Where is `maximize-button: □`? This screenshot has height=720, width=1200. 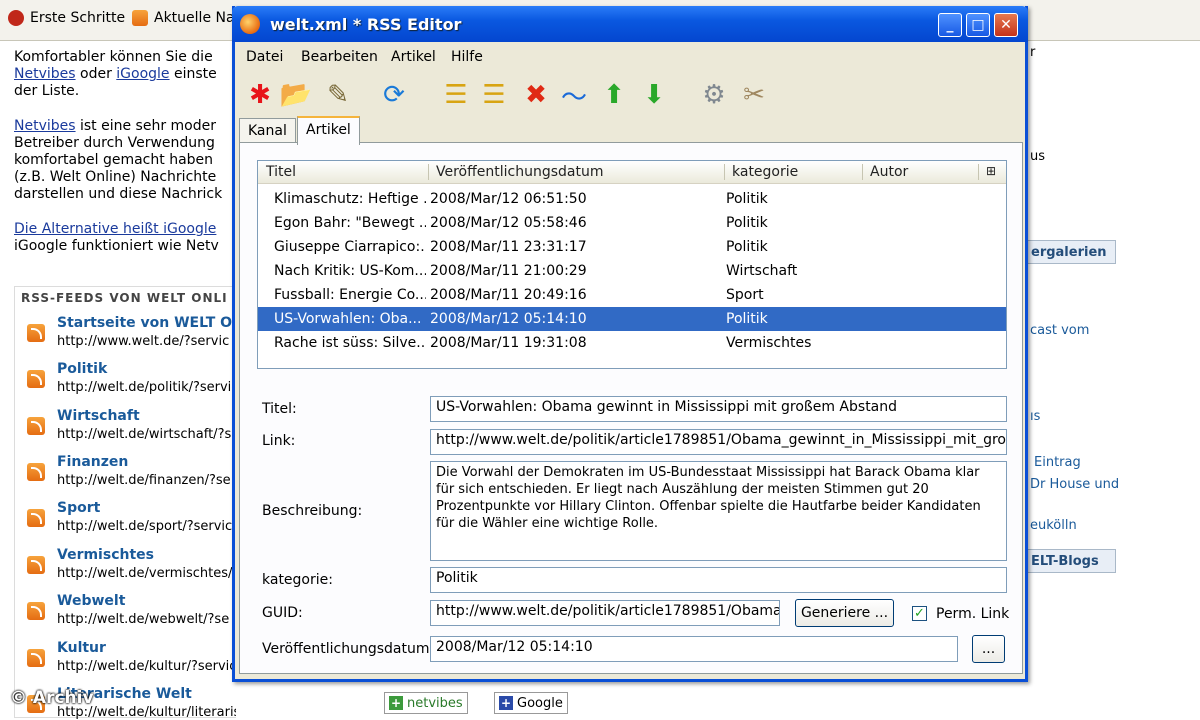 maximize-button: □ is located at coordinates (978, 25).